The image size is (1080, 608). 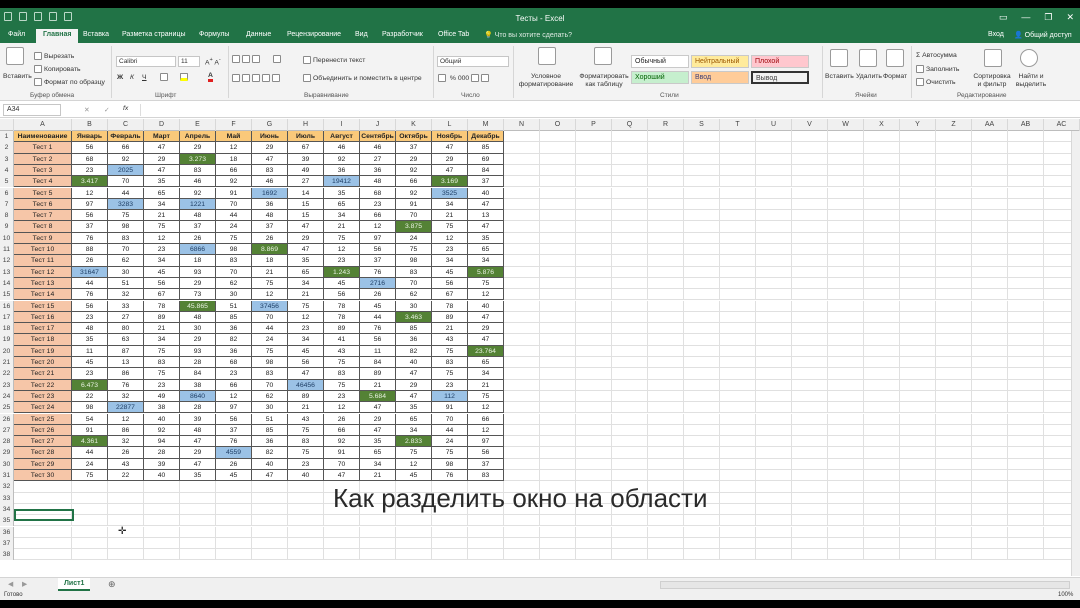 What do you see at coordinates (126, 204) in the screenshot?
I see `cell: 3283` at bounding box center [126, 204].